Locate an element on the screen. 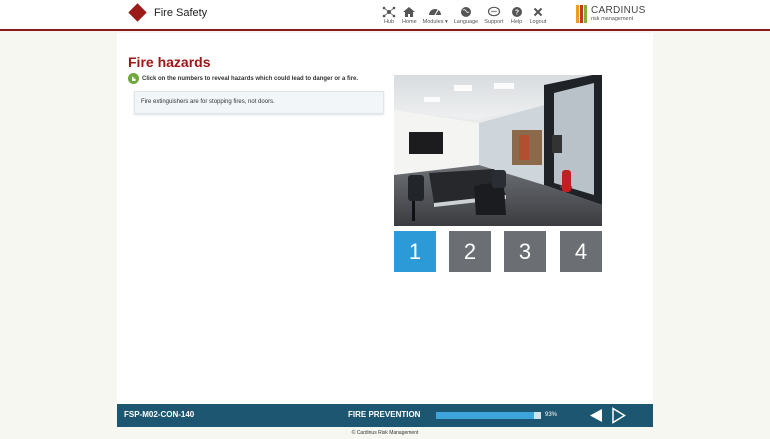 Image resolution: width=770 pixels, height=439 pixels. globe-icon is located at coordinates (465, 12).